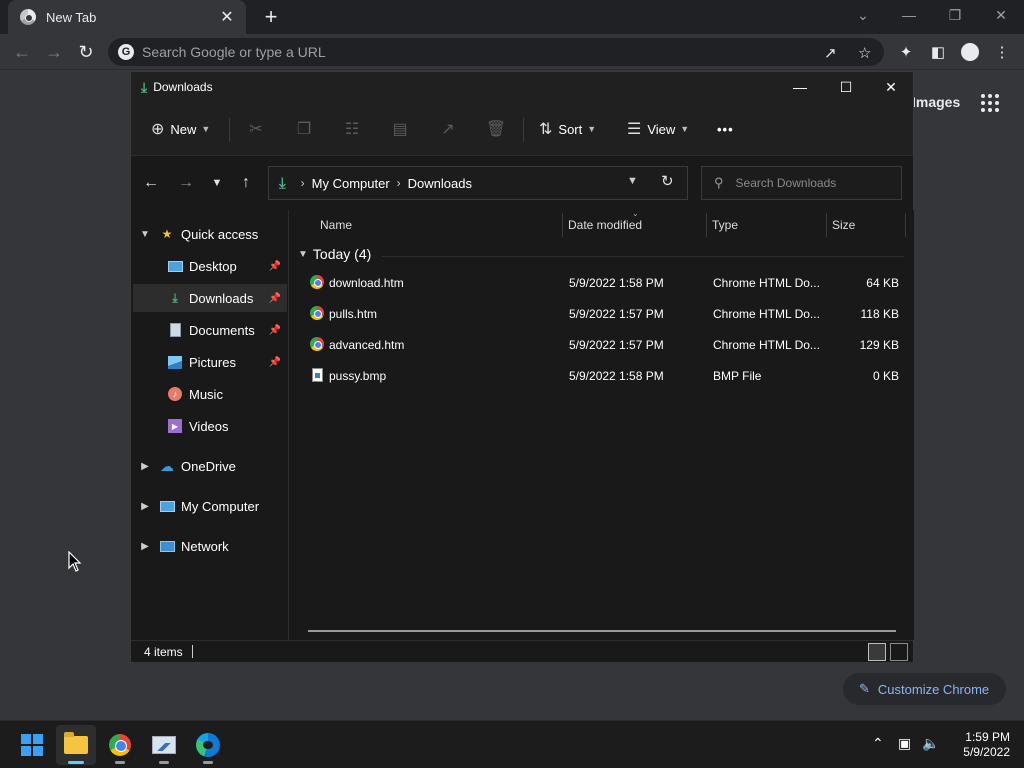 The height and width of the screenshot is (768, 1024). Describe the element at coordinates (127, 17) in the screenshot. I see `tab-new-tab: New Tab ✕` at that location.